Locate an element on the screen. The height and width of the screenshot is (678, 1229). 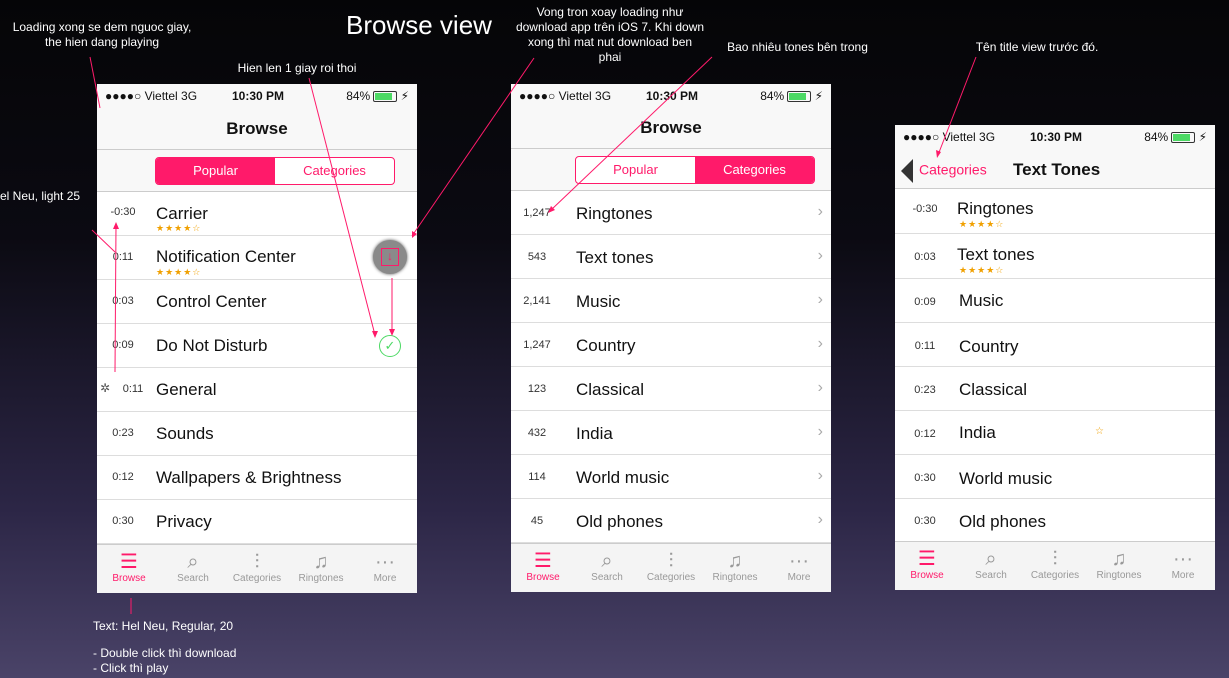
list-item: 0:03 Control Center is located at coordinates (257, 302).